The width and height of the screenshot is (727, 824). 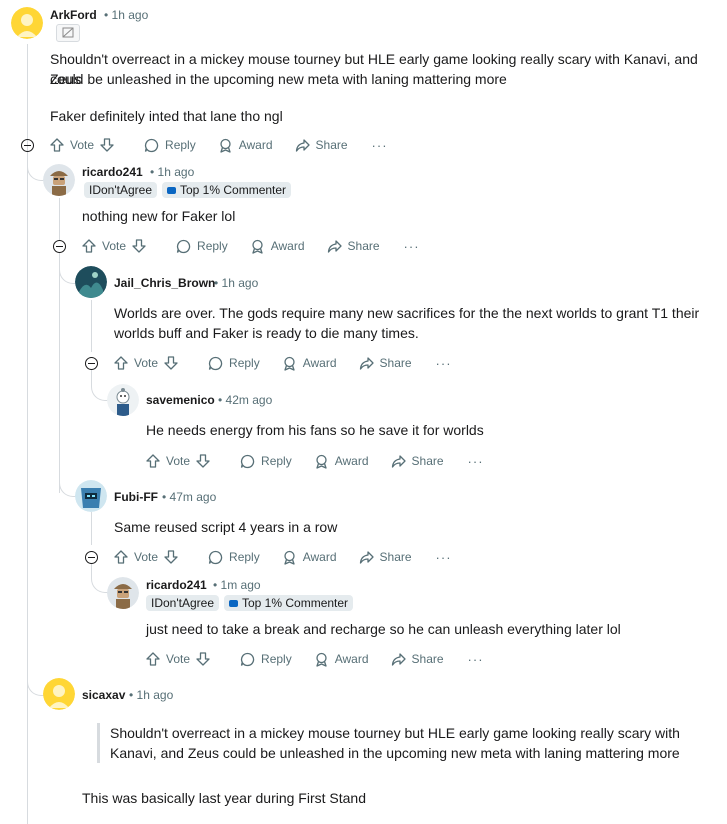 What do you see at coordinates (151, 695) in the screenshot?
I see `comment-time: • 1h ago` at bounding box center [151, 695].